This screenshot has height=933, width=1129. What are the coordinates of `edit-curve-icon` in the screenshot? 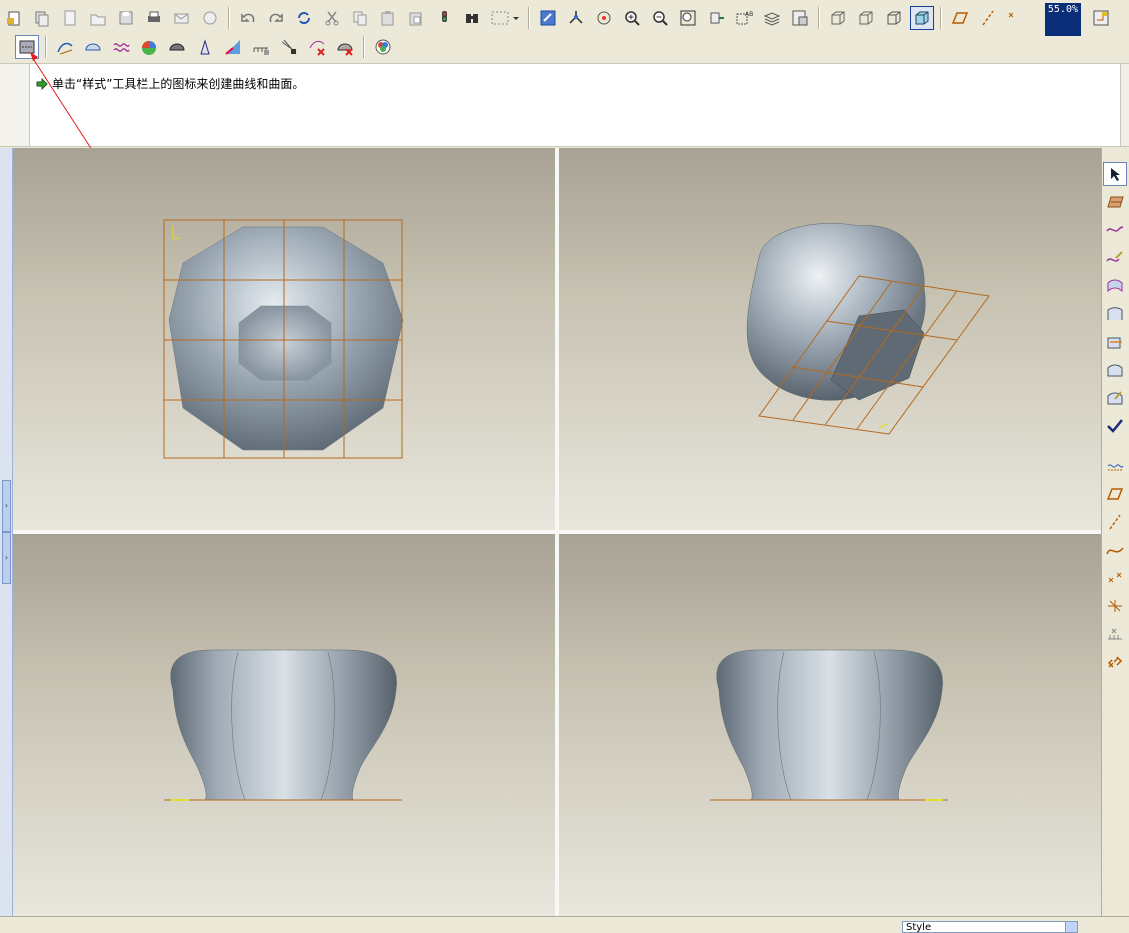 It's located at (1115, 258).